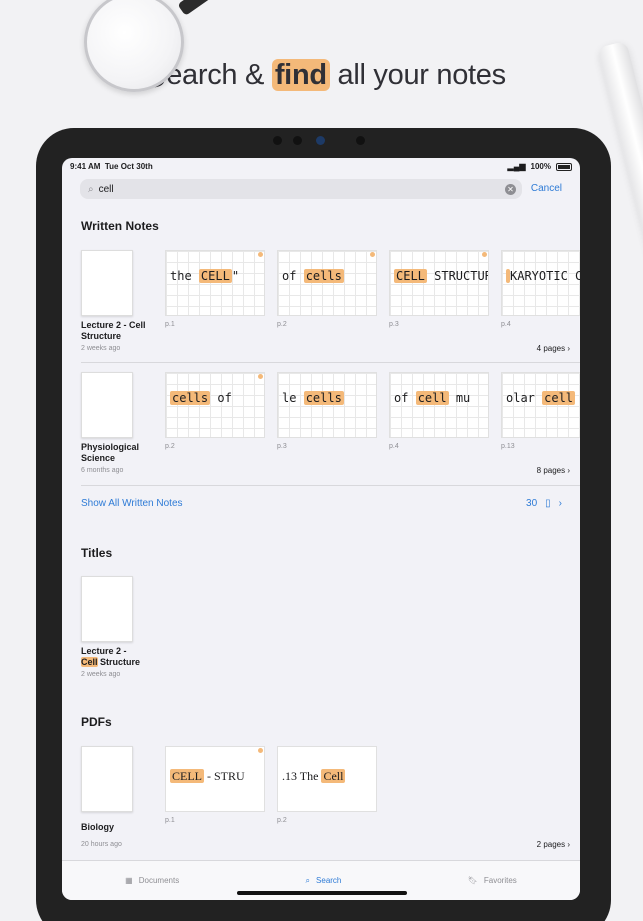 The width and height of the screenshot is (643, 921). Describe the element at coordinates (330, 631) in the screenshot. I see `list-item: Lecture 2 - Cell Structure 2 weeks ago` at that location.